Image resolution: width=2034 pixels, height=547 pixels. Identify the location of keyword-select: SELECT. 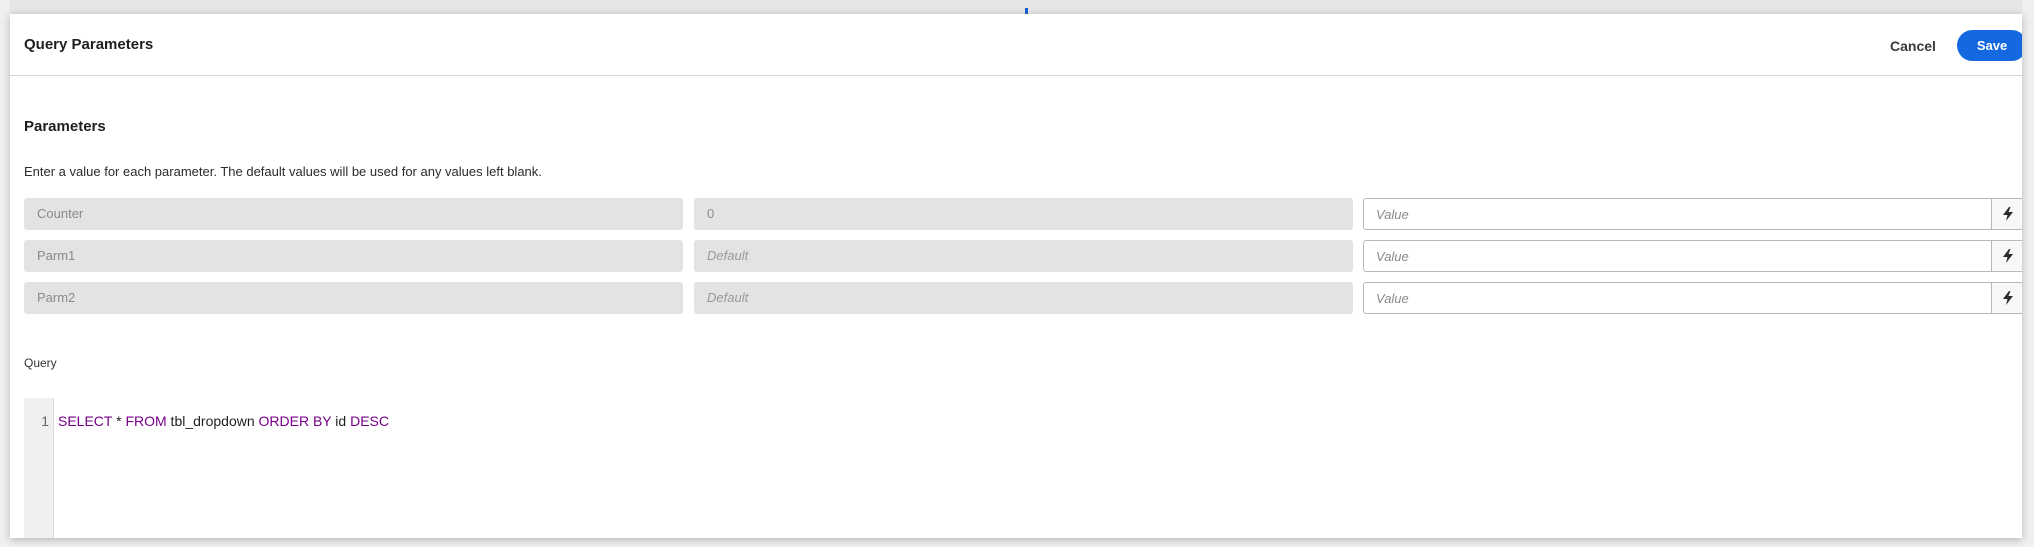
(85, 421).